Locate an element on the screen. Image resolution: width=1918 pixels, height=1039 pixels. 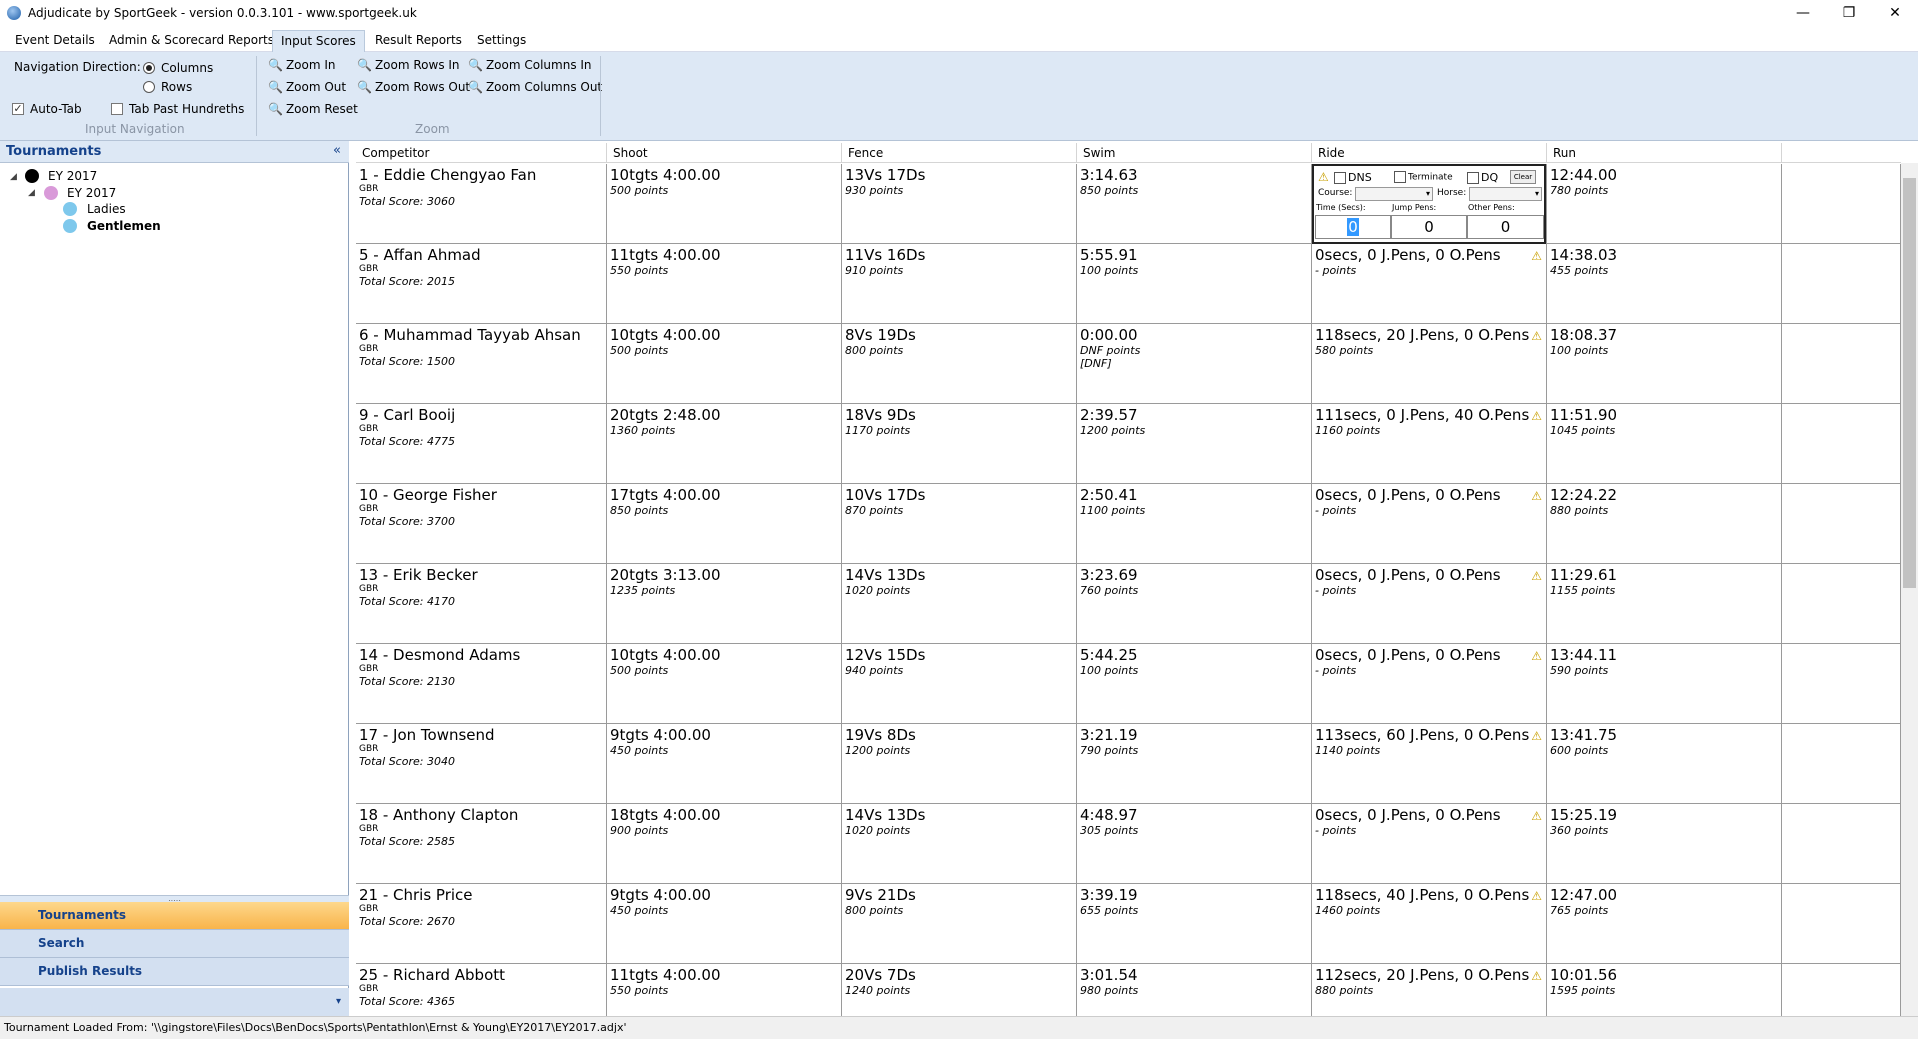
header-run: Run is located at coordinates (1664, 153).